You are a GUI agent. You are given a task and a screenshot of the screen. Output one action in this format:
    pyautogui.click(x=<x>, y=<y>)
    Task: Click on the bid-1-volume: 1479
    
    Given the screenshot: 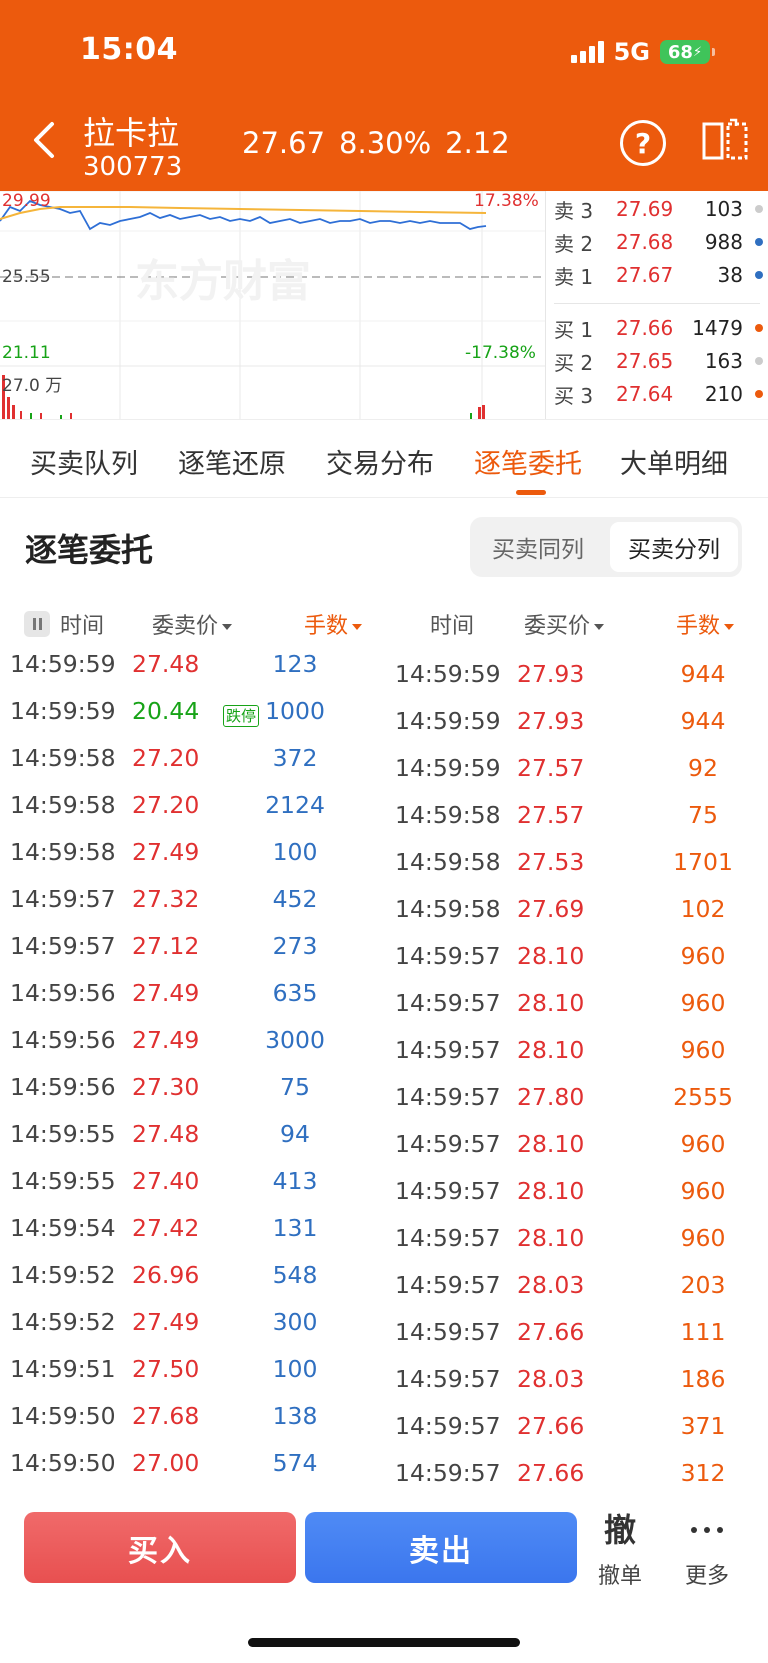 What is the action you would take?
    pyautogui.click(x=717, y=328)
    